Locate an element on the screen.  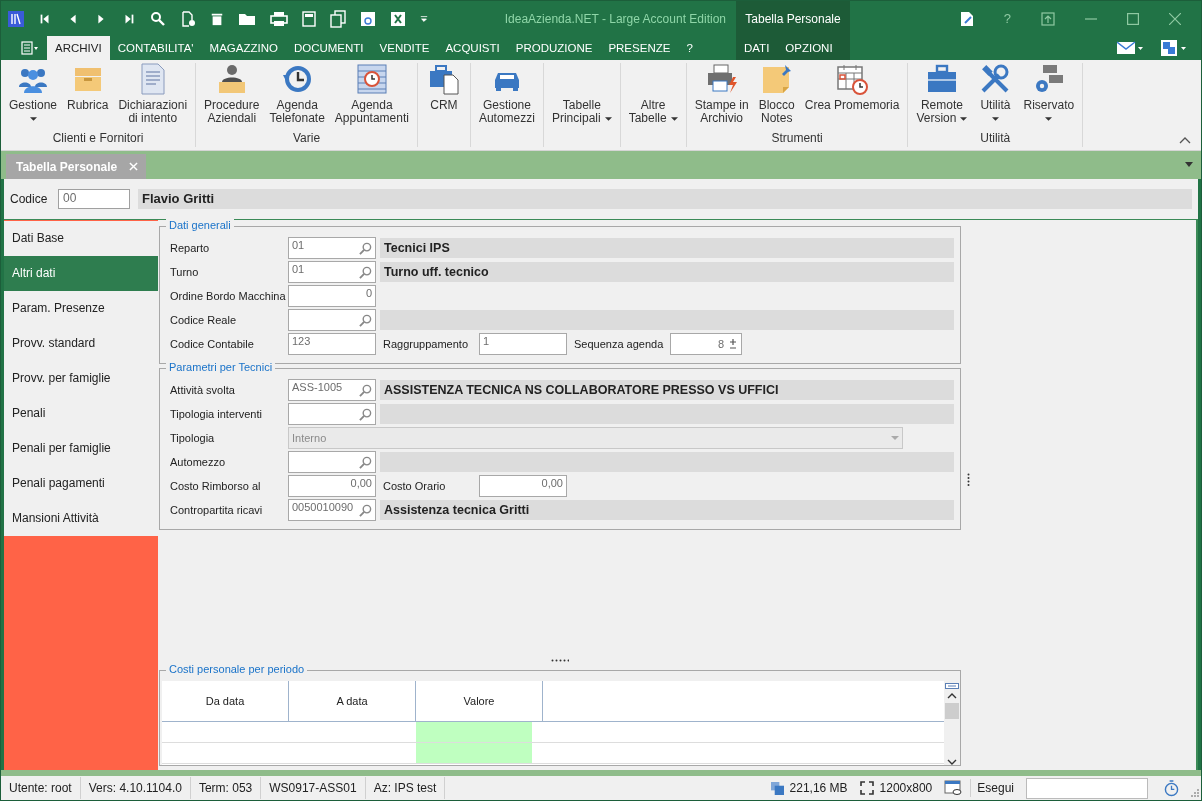
ribbon-button: Agenda Appuntamenti is located at coordinates (371, 97).